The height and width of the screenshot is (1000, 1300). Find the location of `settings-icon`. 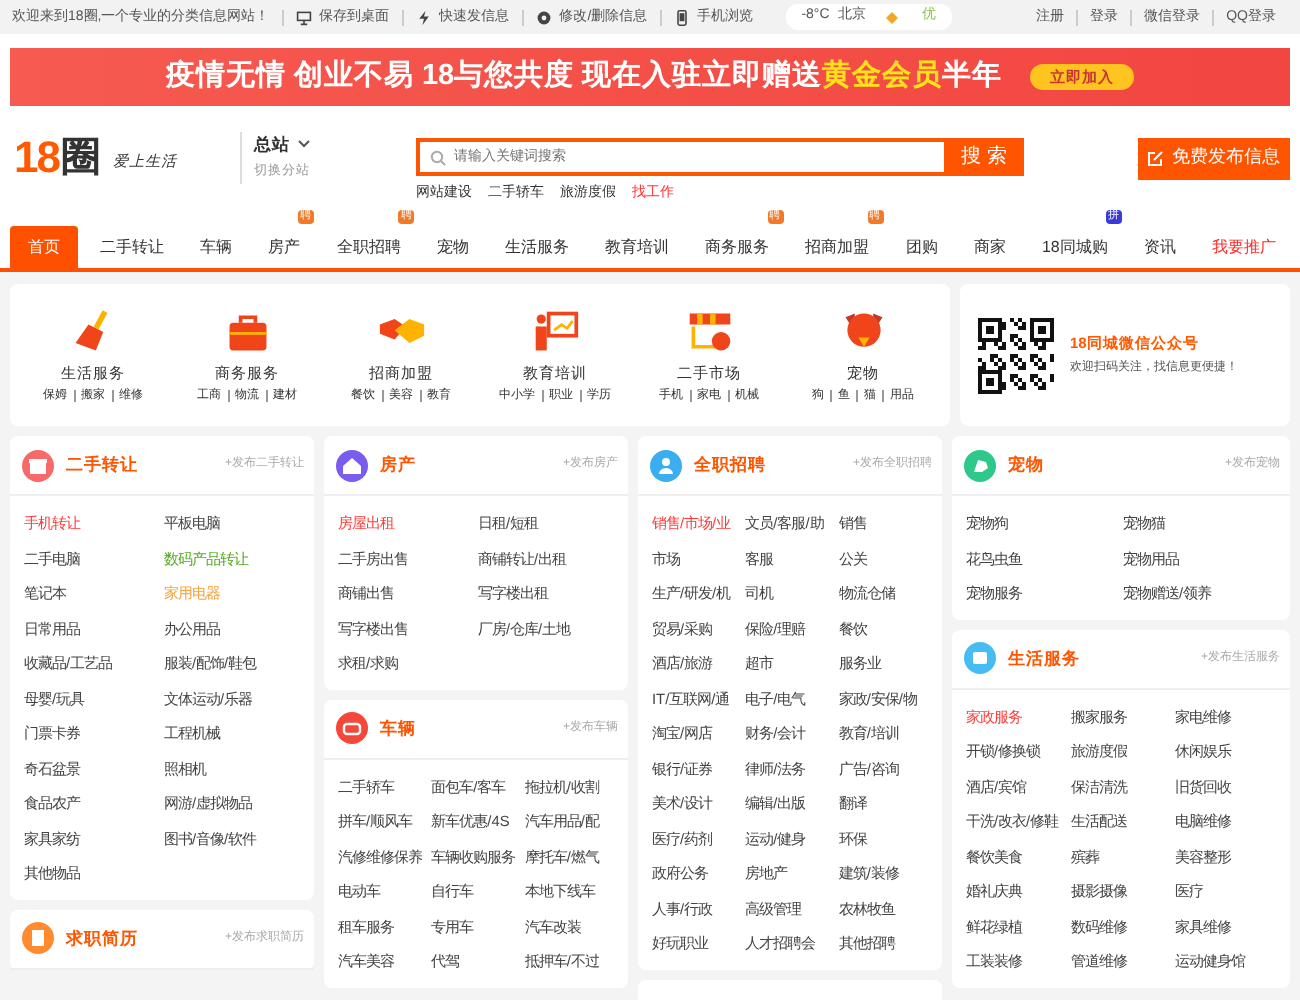

settings-icon is located at coordinates (543, 17).